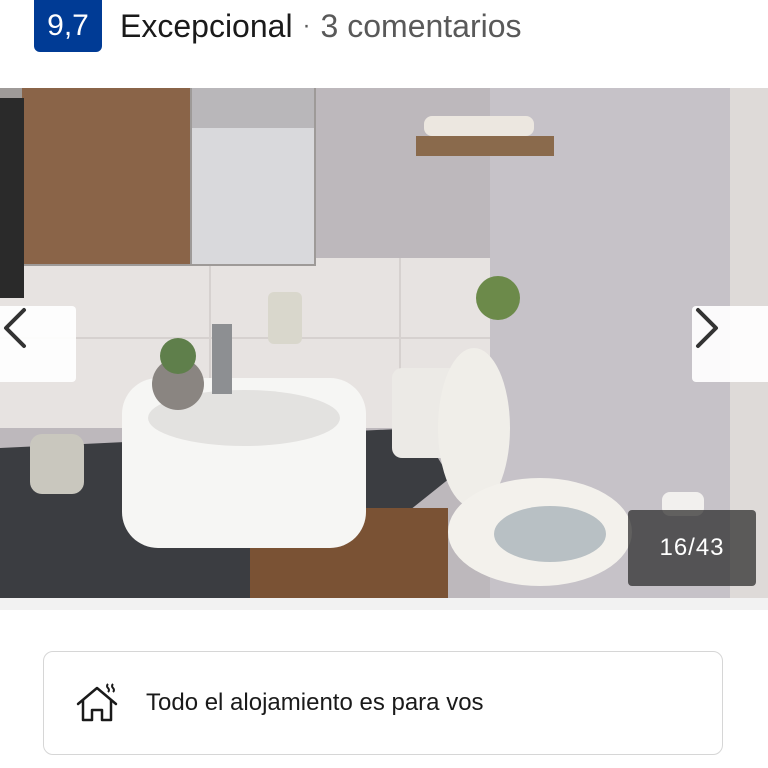  What do you see at coordinates (38, 344) in the screenshot?
I see `previous-photo-button` at bounding box center [38, 344].